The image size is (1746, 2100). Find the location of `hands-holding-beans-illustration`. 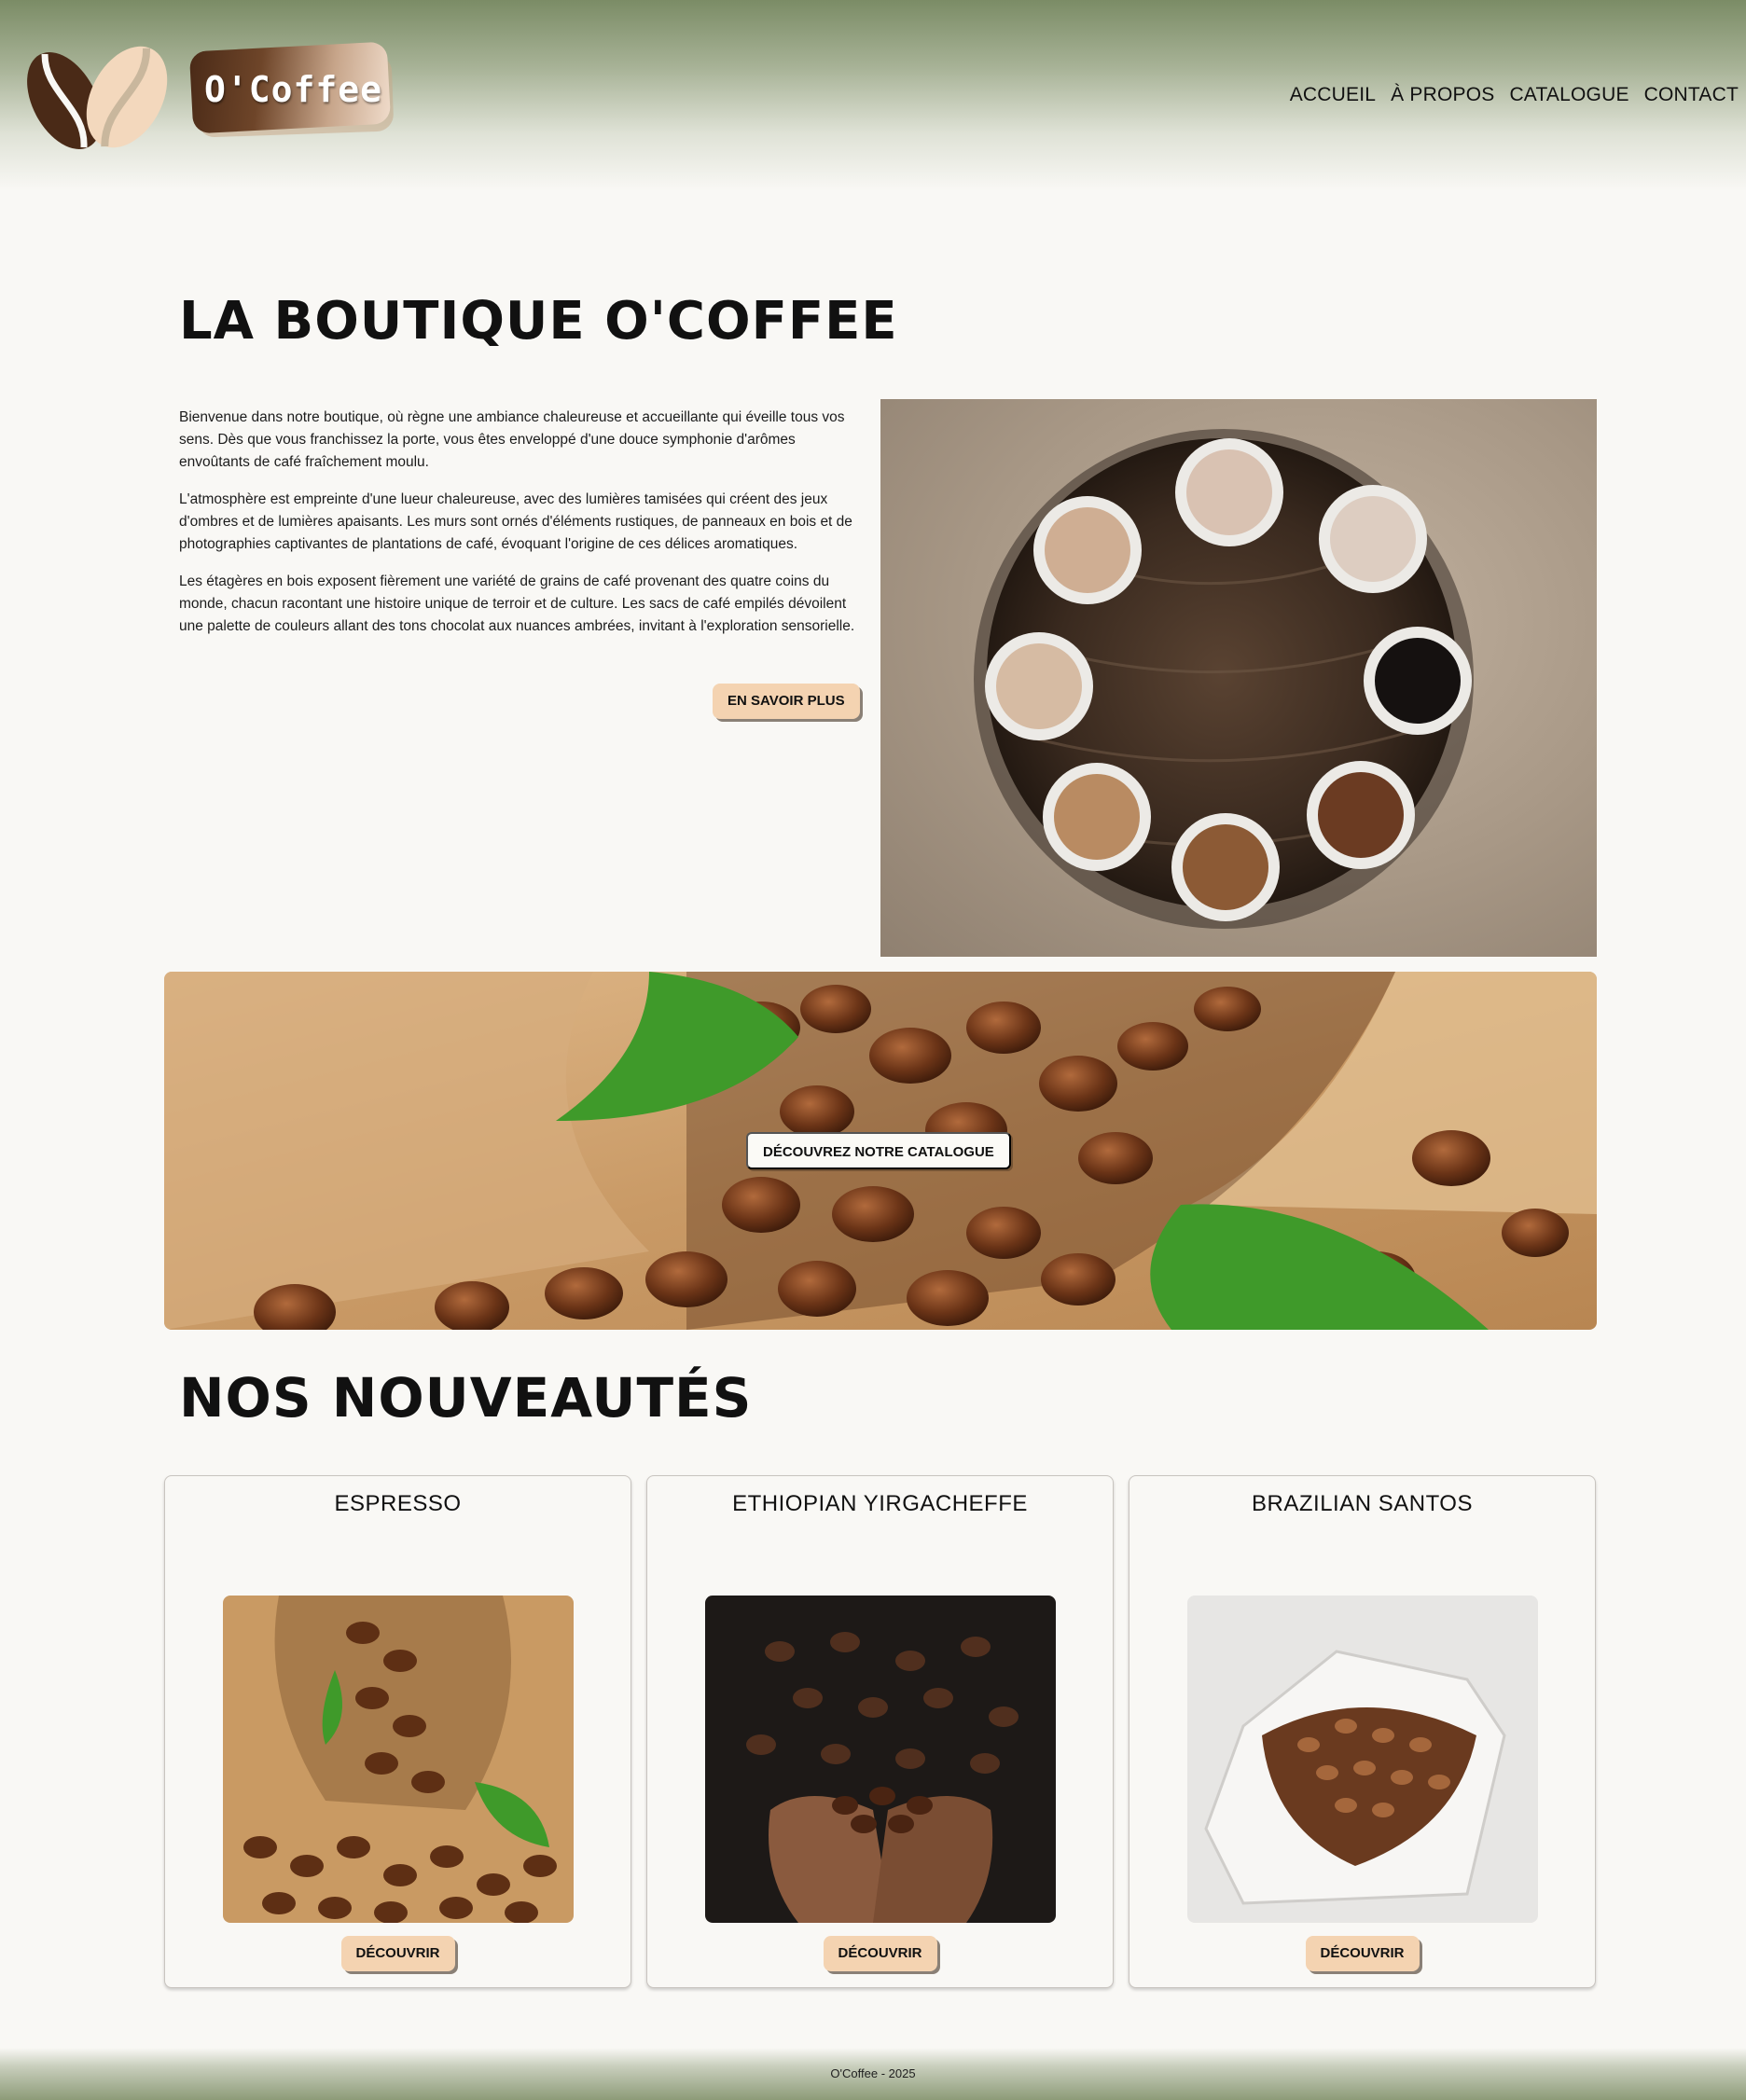

hands-holding-beans-illustration is located at coordinates (880, 1760).